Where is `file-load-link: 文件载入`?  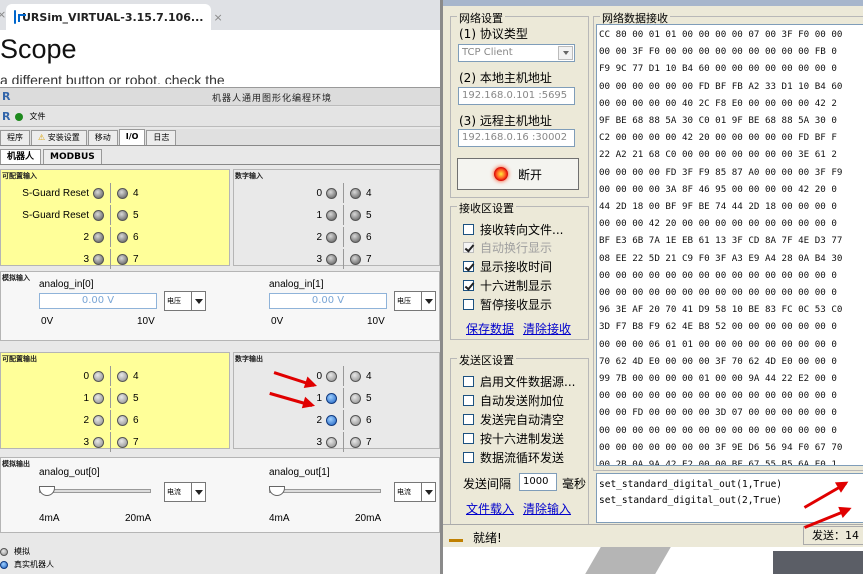 file-load-link: 文件载入 is located at coordinates (490, 508).